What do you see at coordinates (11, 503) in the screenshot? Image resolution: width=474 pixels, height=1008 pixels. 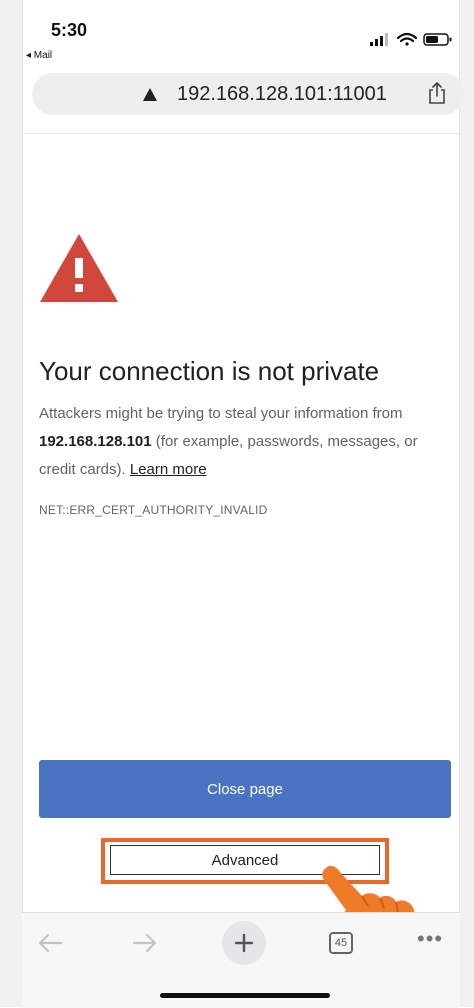 I see `screen-edge-left` at bounding box center [11, 503].